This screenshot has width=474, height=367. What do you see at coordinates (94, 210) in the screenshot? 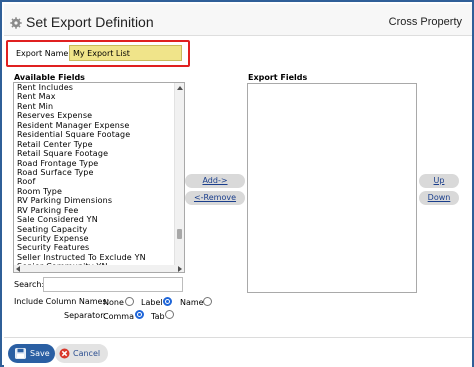
I see `list-item: RV Parking Fee` at bounding box center [94, 210].